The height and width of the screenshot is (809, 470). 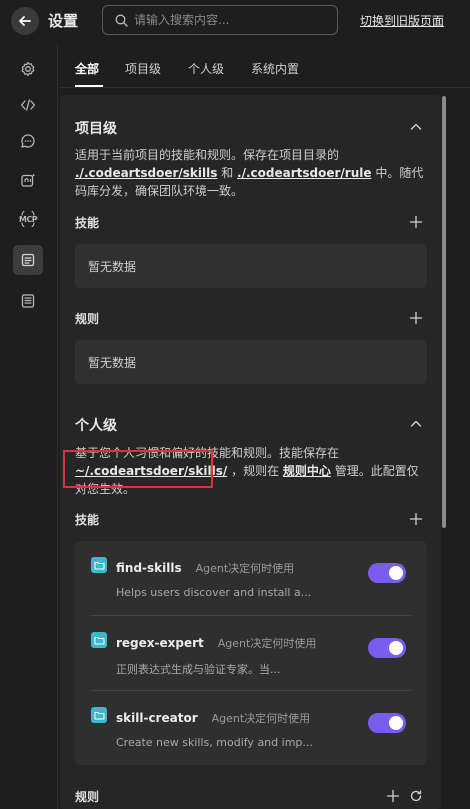 What do you see at coordinates (229, 20) in the screenshot?
I see `search-input` at bounding box center [229, 20].